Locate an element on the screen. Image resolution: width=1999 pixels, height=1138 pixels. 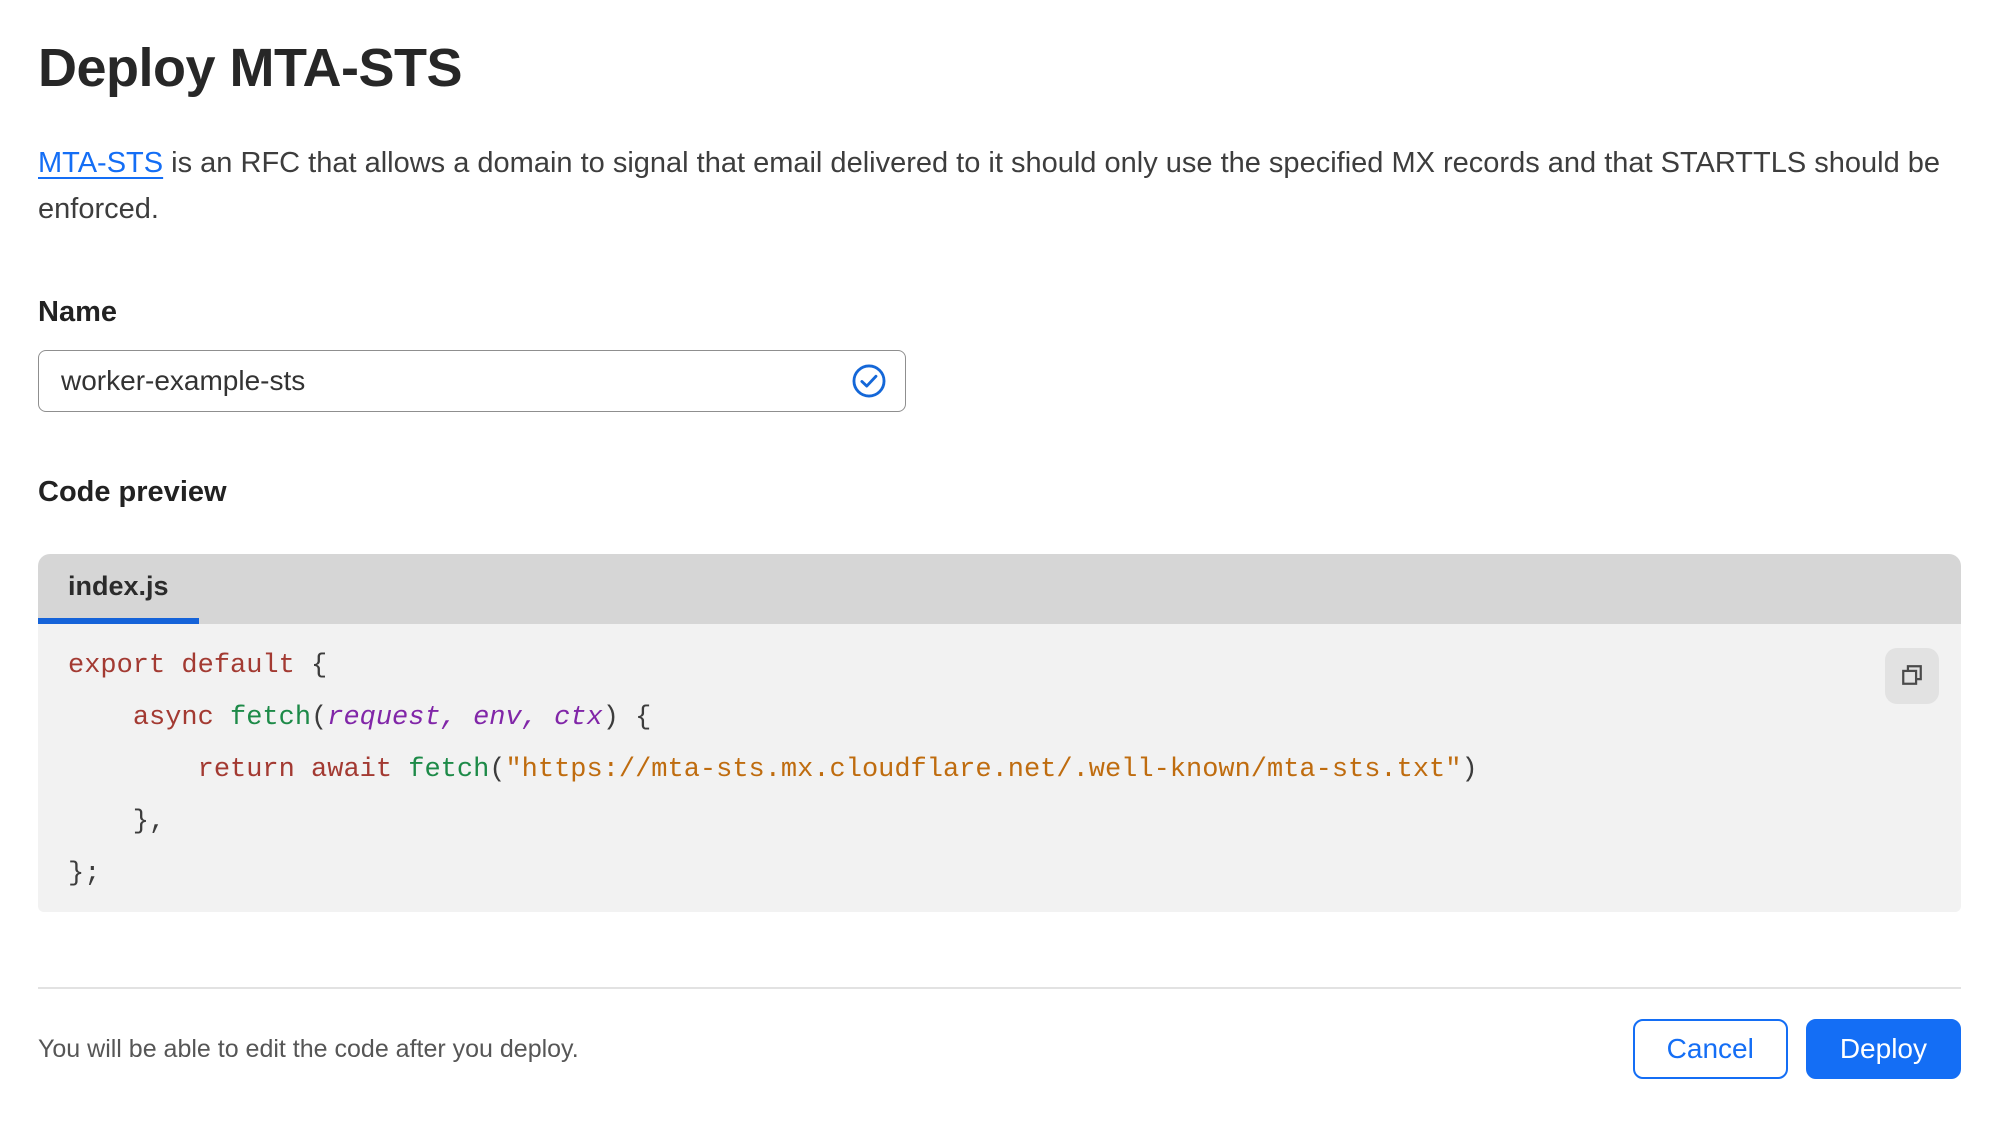
page-title: Deploy MTA-STS is located at coordinates (250, 68).